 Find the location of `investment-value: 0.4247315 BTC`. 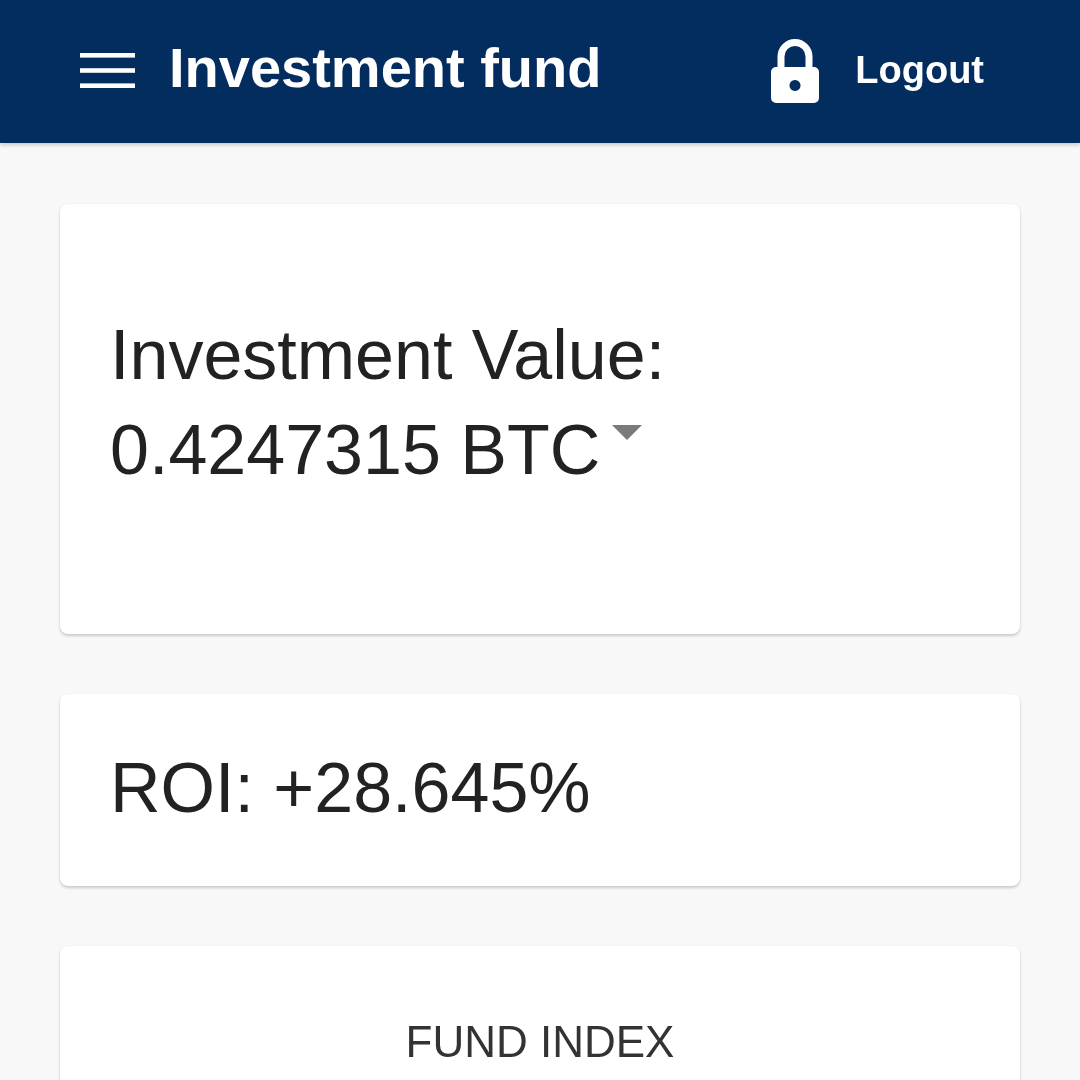

investment-value: 0.4247315 BTC is located at coordinates (355, 450).